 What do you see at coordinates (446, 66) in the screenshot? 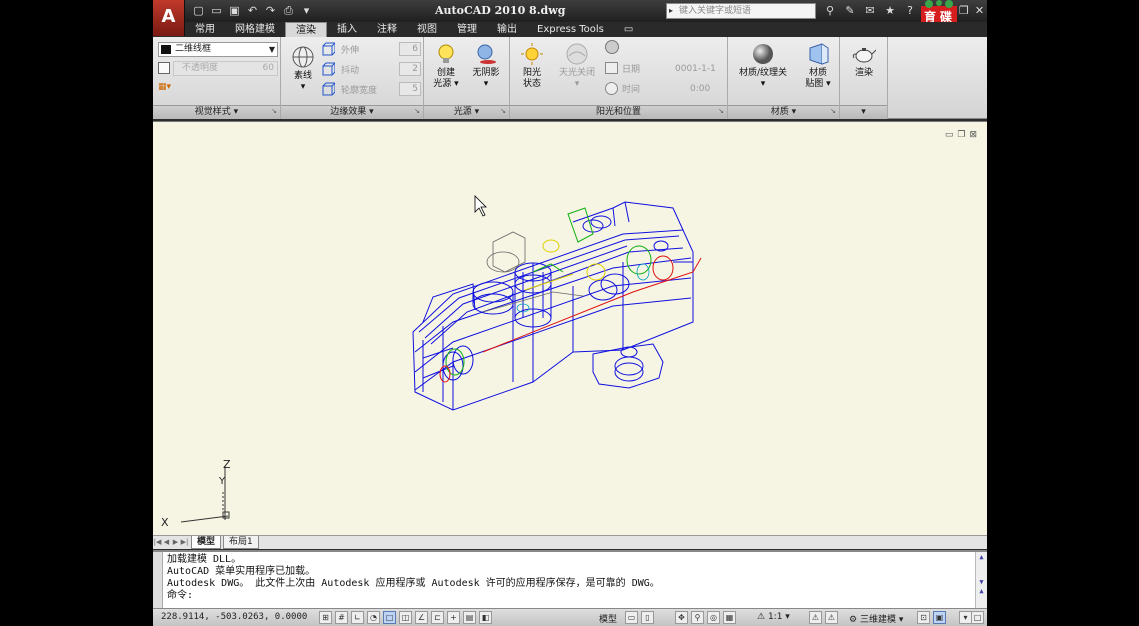
I see `create-light-button: 创建 光源 ▾` at bounding box center [446, 66].